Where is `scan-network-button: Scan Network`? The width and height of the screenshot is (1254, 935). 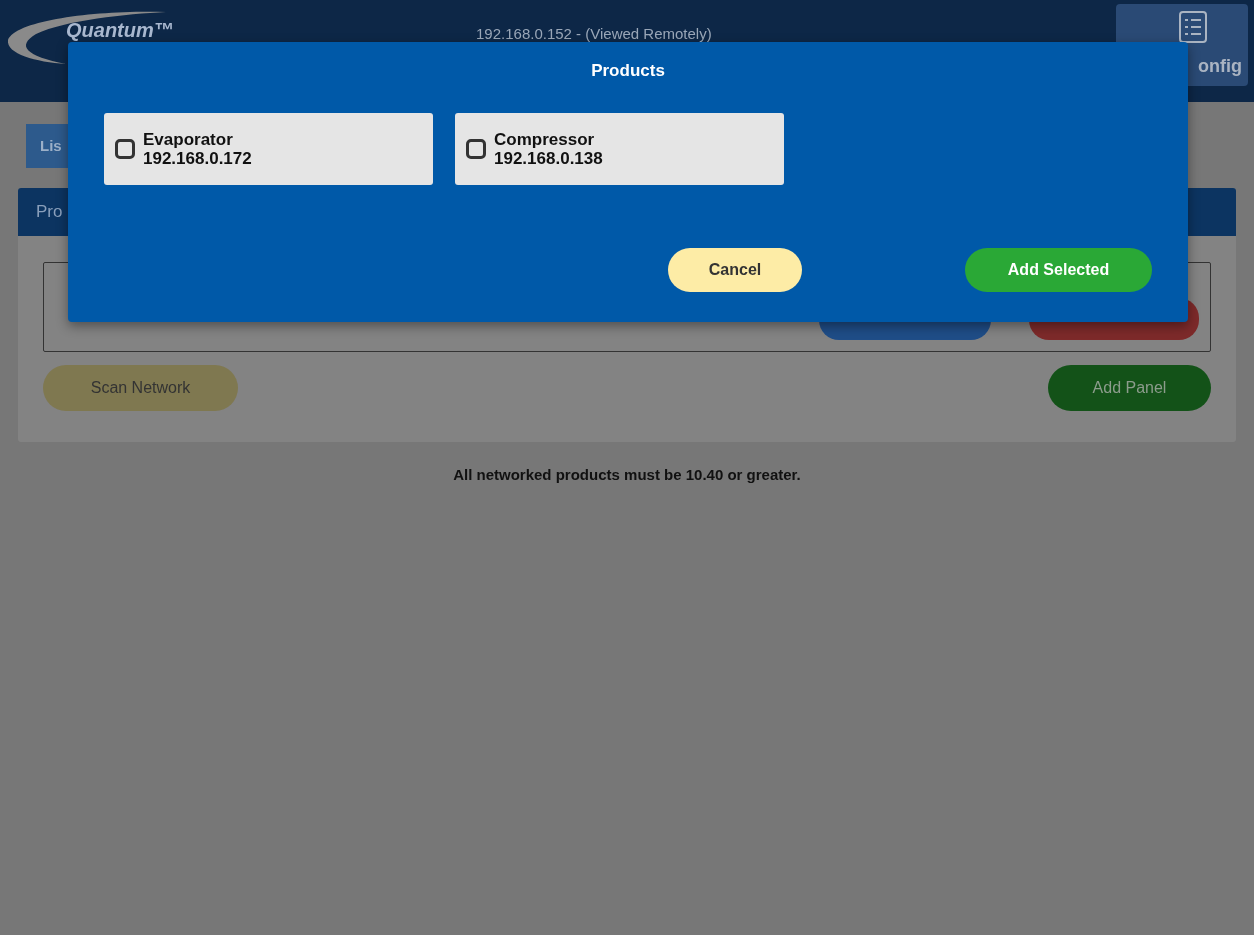
scan-network-button: Scan Network is located at coordinates (140, 388).